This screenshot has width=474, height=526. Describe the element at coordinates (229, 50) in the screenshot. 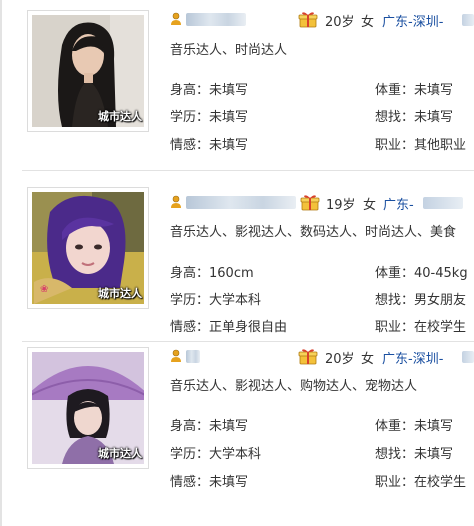

I see `interest-tags: 音乐达人、时尚达人` at that location.